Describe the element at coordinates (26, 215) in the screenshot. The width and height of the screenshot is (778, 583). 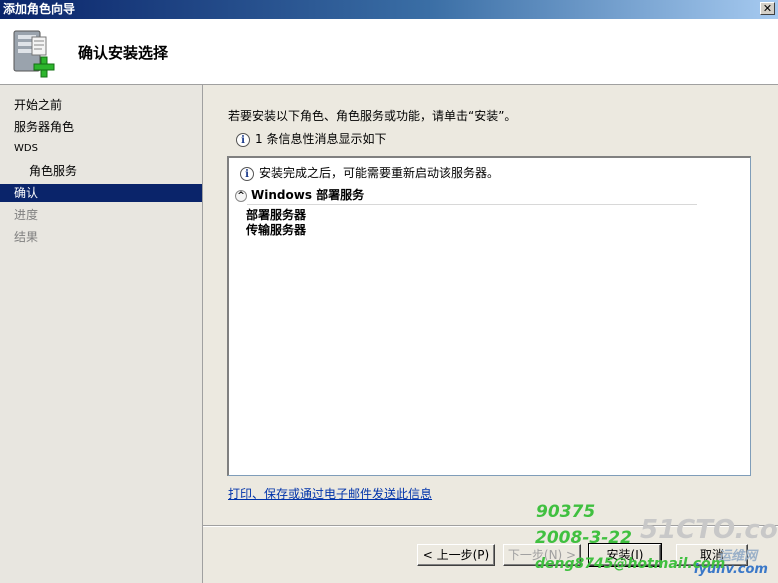
I see `step-label: 进度` at that location.